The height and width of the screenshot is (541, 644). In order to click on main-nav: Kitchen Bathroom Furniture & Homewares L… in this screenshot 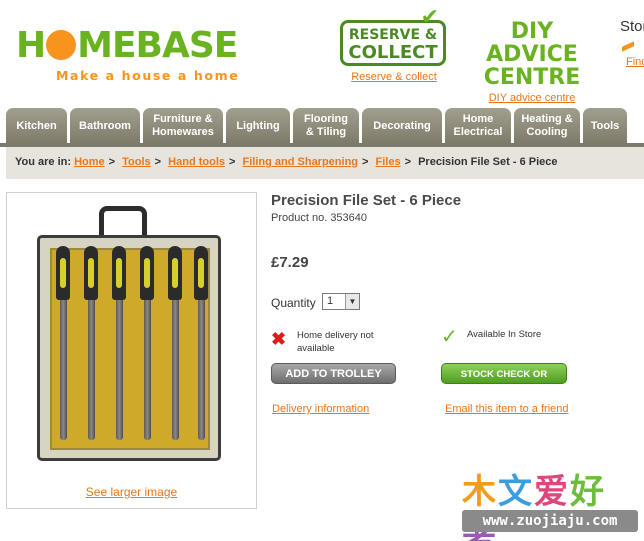, I will do `click(316, 126)`.